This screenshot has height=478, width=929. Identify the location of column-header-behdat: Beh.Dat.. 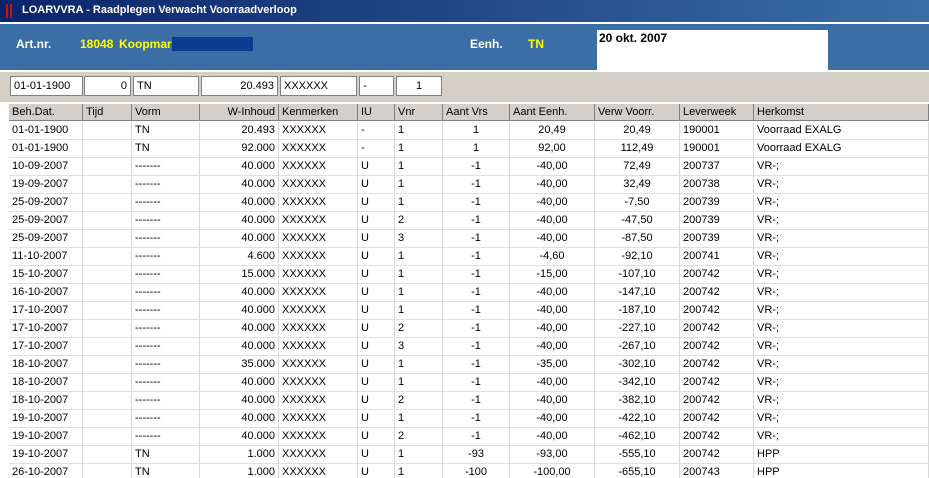
(46, 112).